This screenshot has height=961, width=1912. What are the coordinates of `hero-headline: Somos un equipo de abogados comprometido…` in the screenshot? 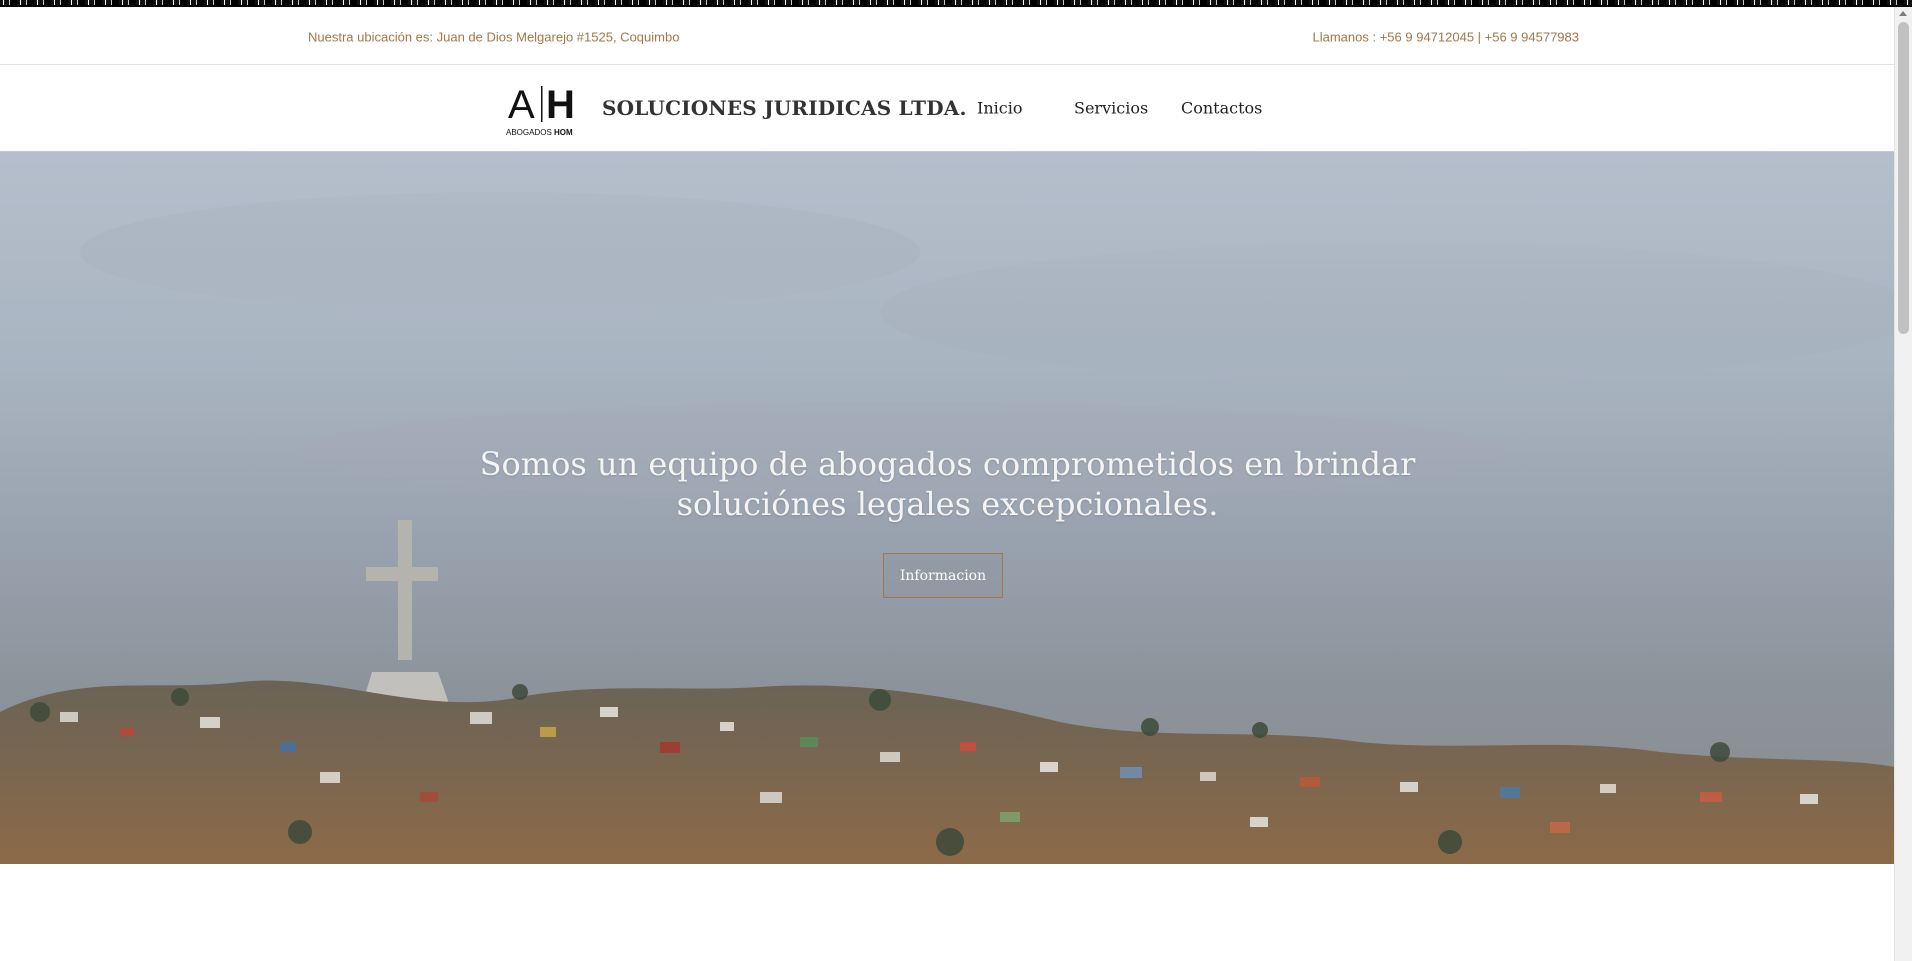 It's located at (947, 484).